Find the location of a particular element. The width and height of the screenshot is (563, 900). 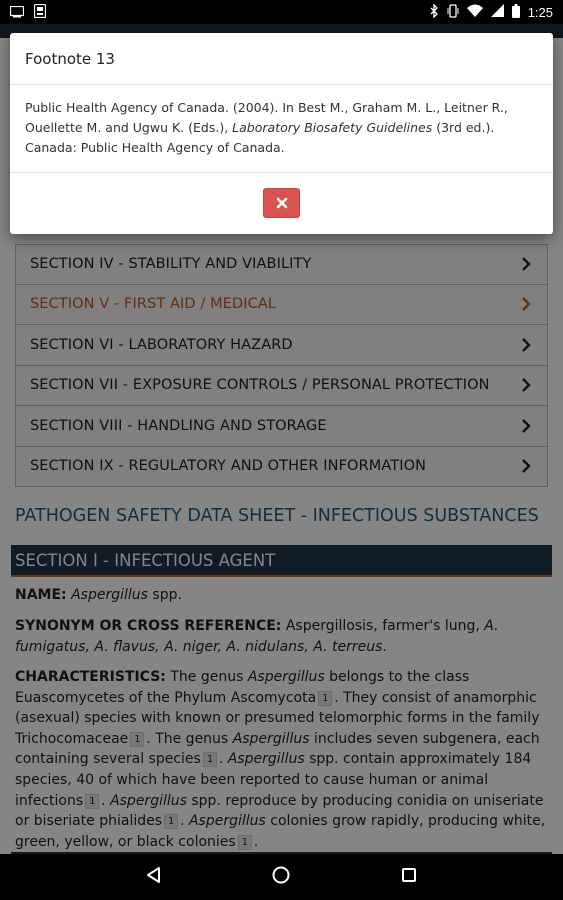

home-icon is located at coordinates (281, 877).